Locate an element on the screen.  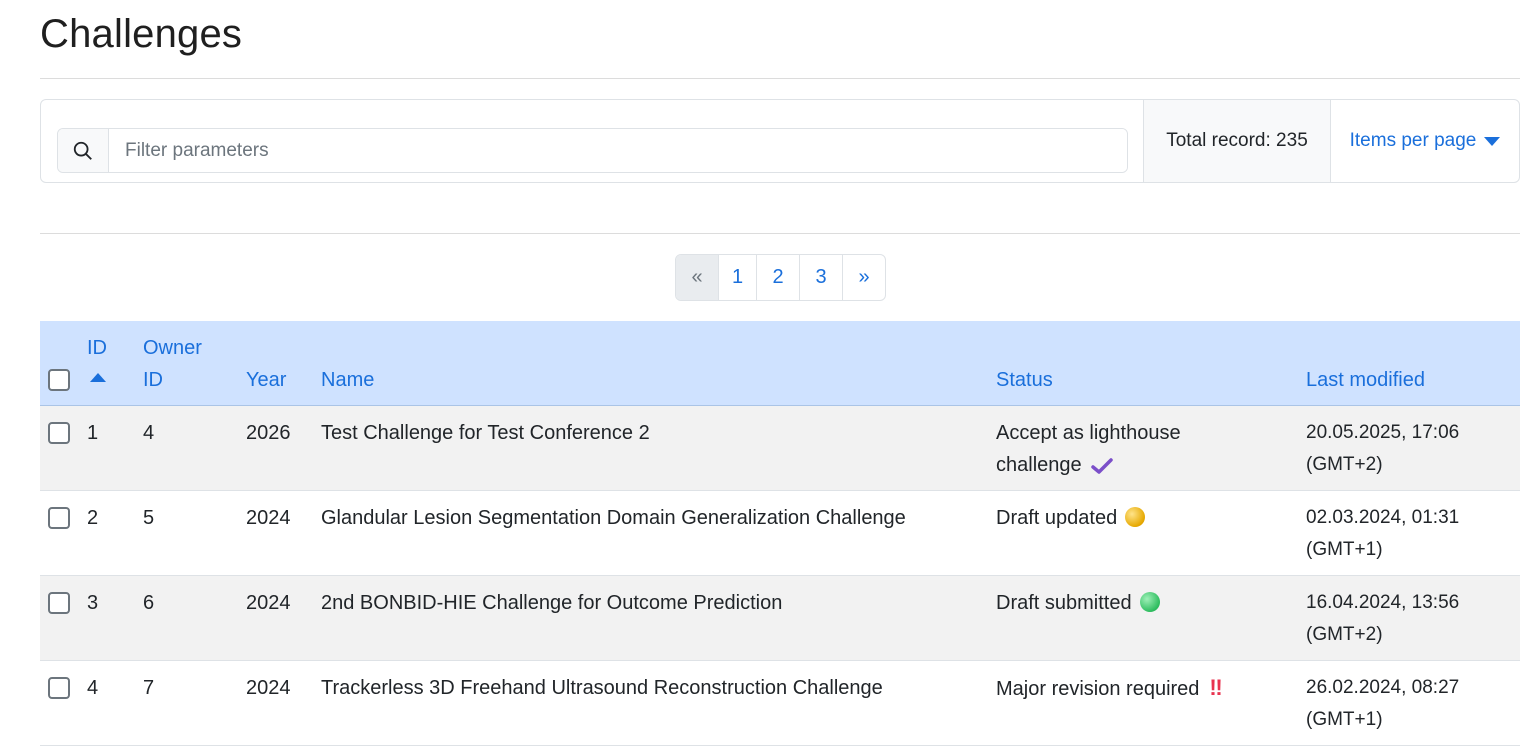
filter-bar: Total record: 235 Items per page is located at coordinates (780, 141).